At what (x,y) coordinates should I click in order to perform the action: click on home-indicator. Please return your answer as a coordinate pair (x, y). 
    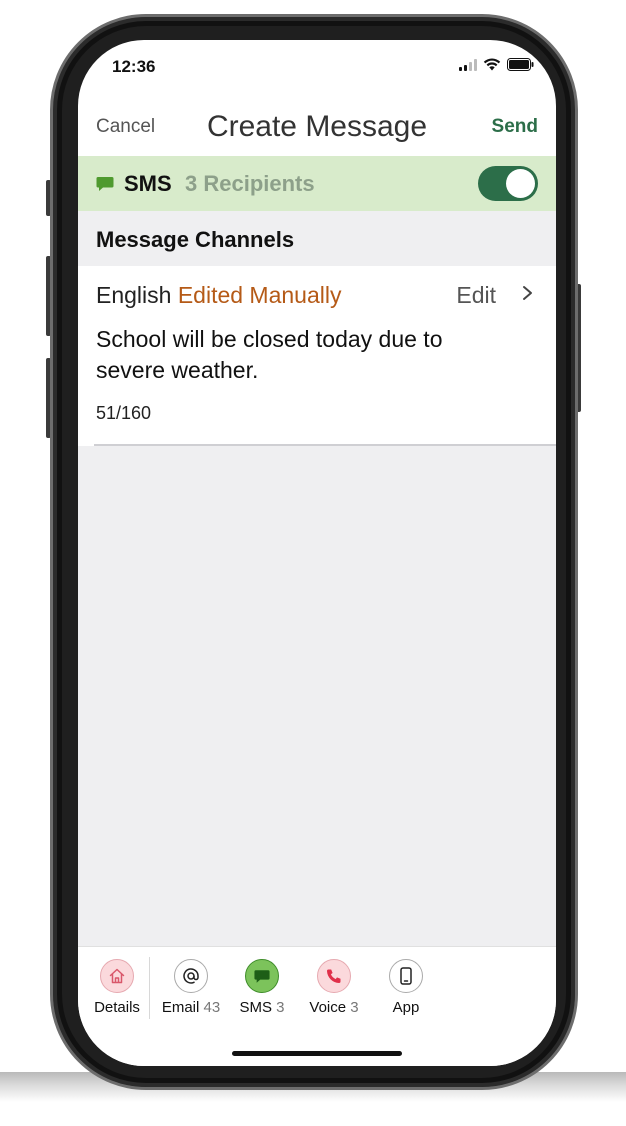
    Looking at the image, I should click on (317, 1053).